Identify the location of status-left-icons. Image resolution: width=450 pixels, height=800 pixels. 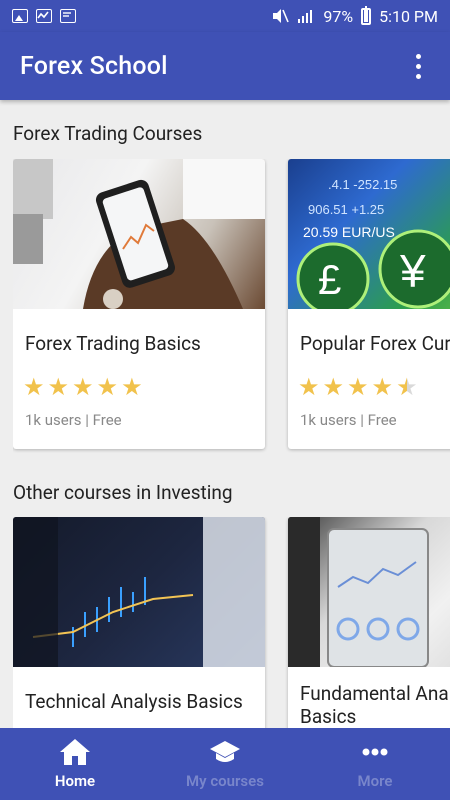
(44, 16).